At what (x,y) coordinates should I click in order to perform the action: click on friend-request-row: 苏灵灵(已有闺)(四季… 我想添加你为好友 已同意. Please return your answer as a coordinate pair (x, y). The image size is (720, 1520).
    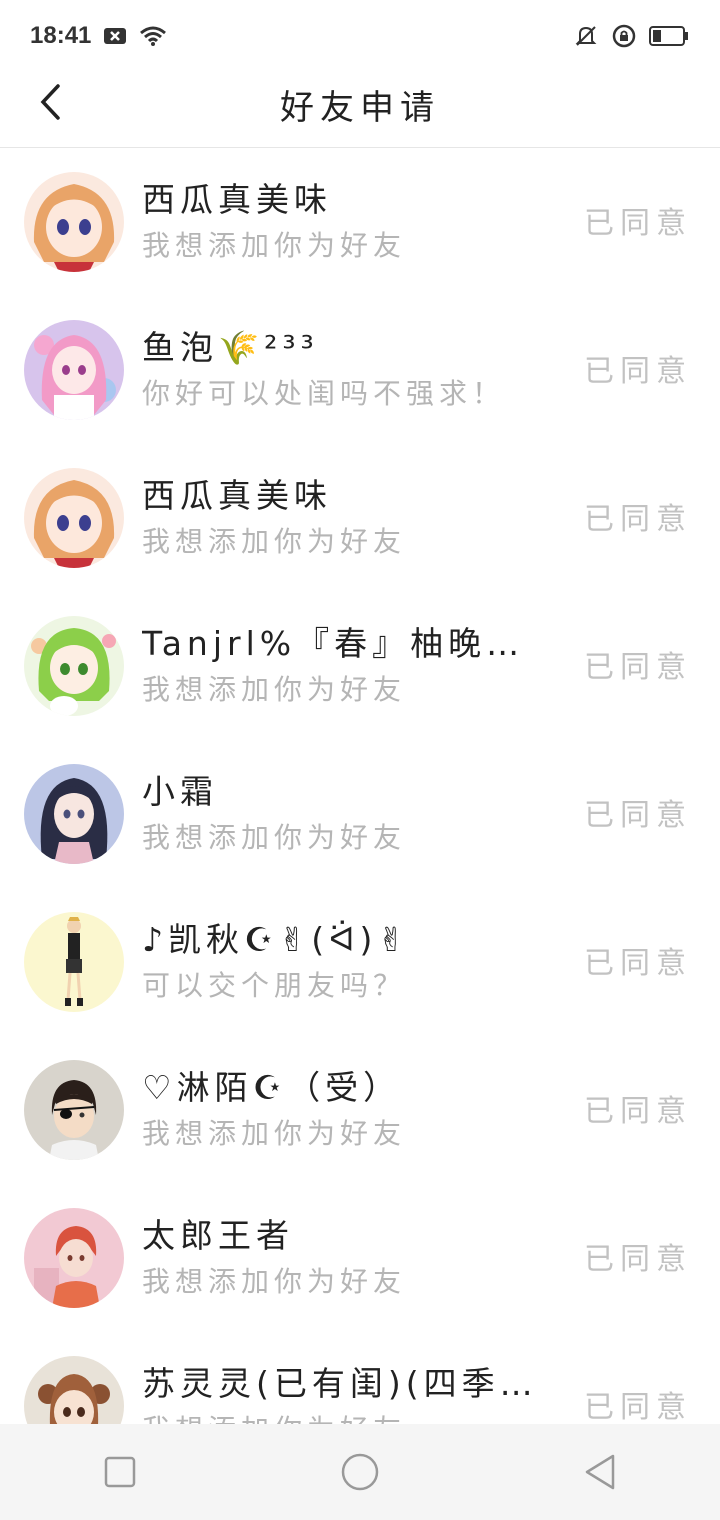
    Looking at the image, I should click on (360, 1378).